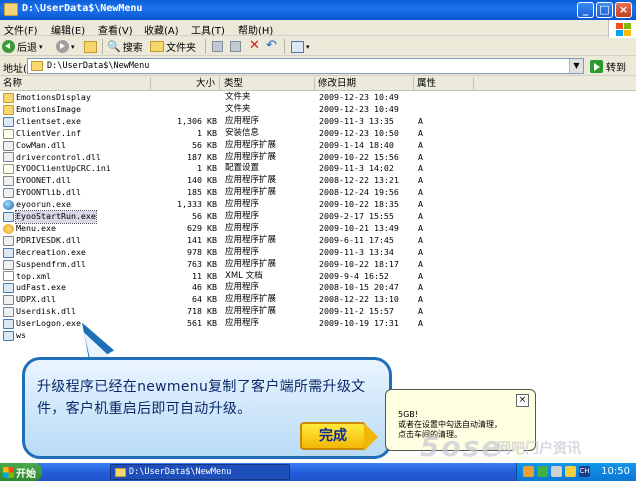  I want to click on table-row: EmotionsDisplay 文件夹 2009-12-23 10:49, so click(318, 98).